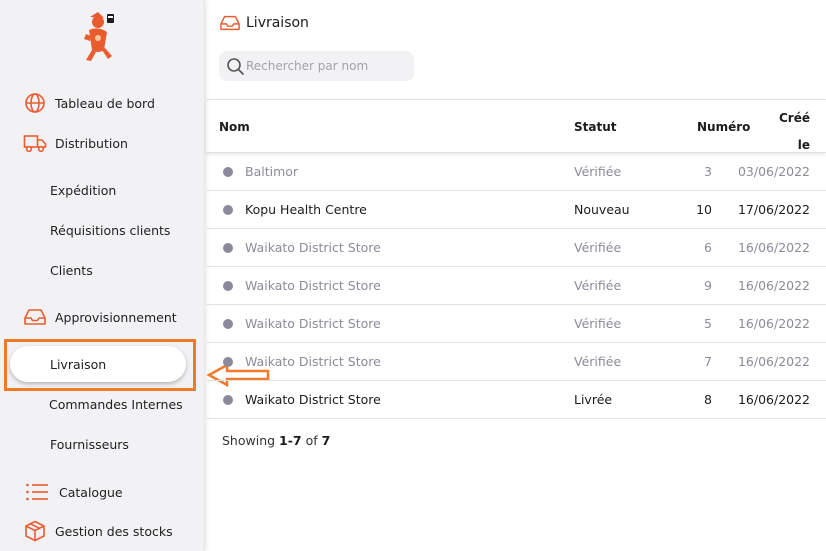 The image size is (826, 551). I want to click on search-box, so click(316, 66).